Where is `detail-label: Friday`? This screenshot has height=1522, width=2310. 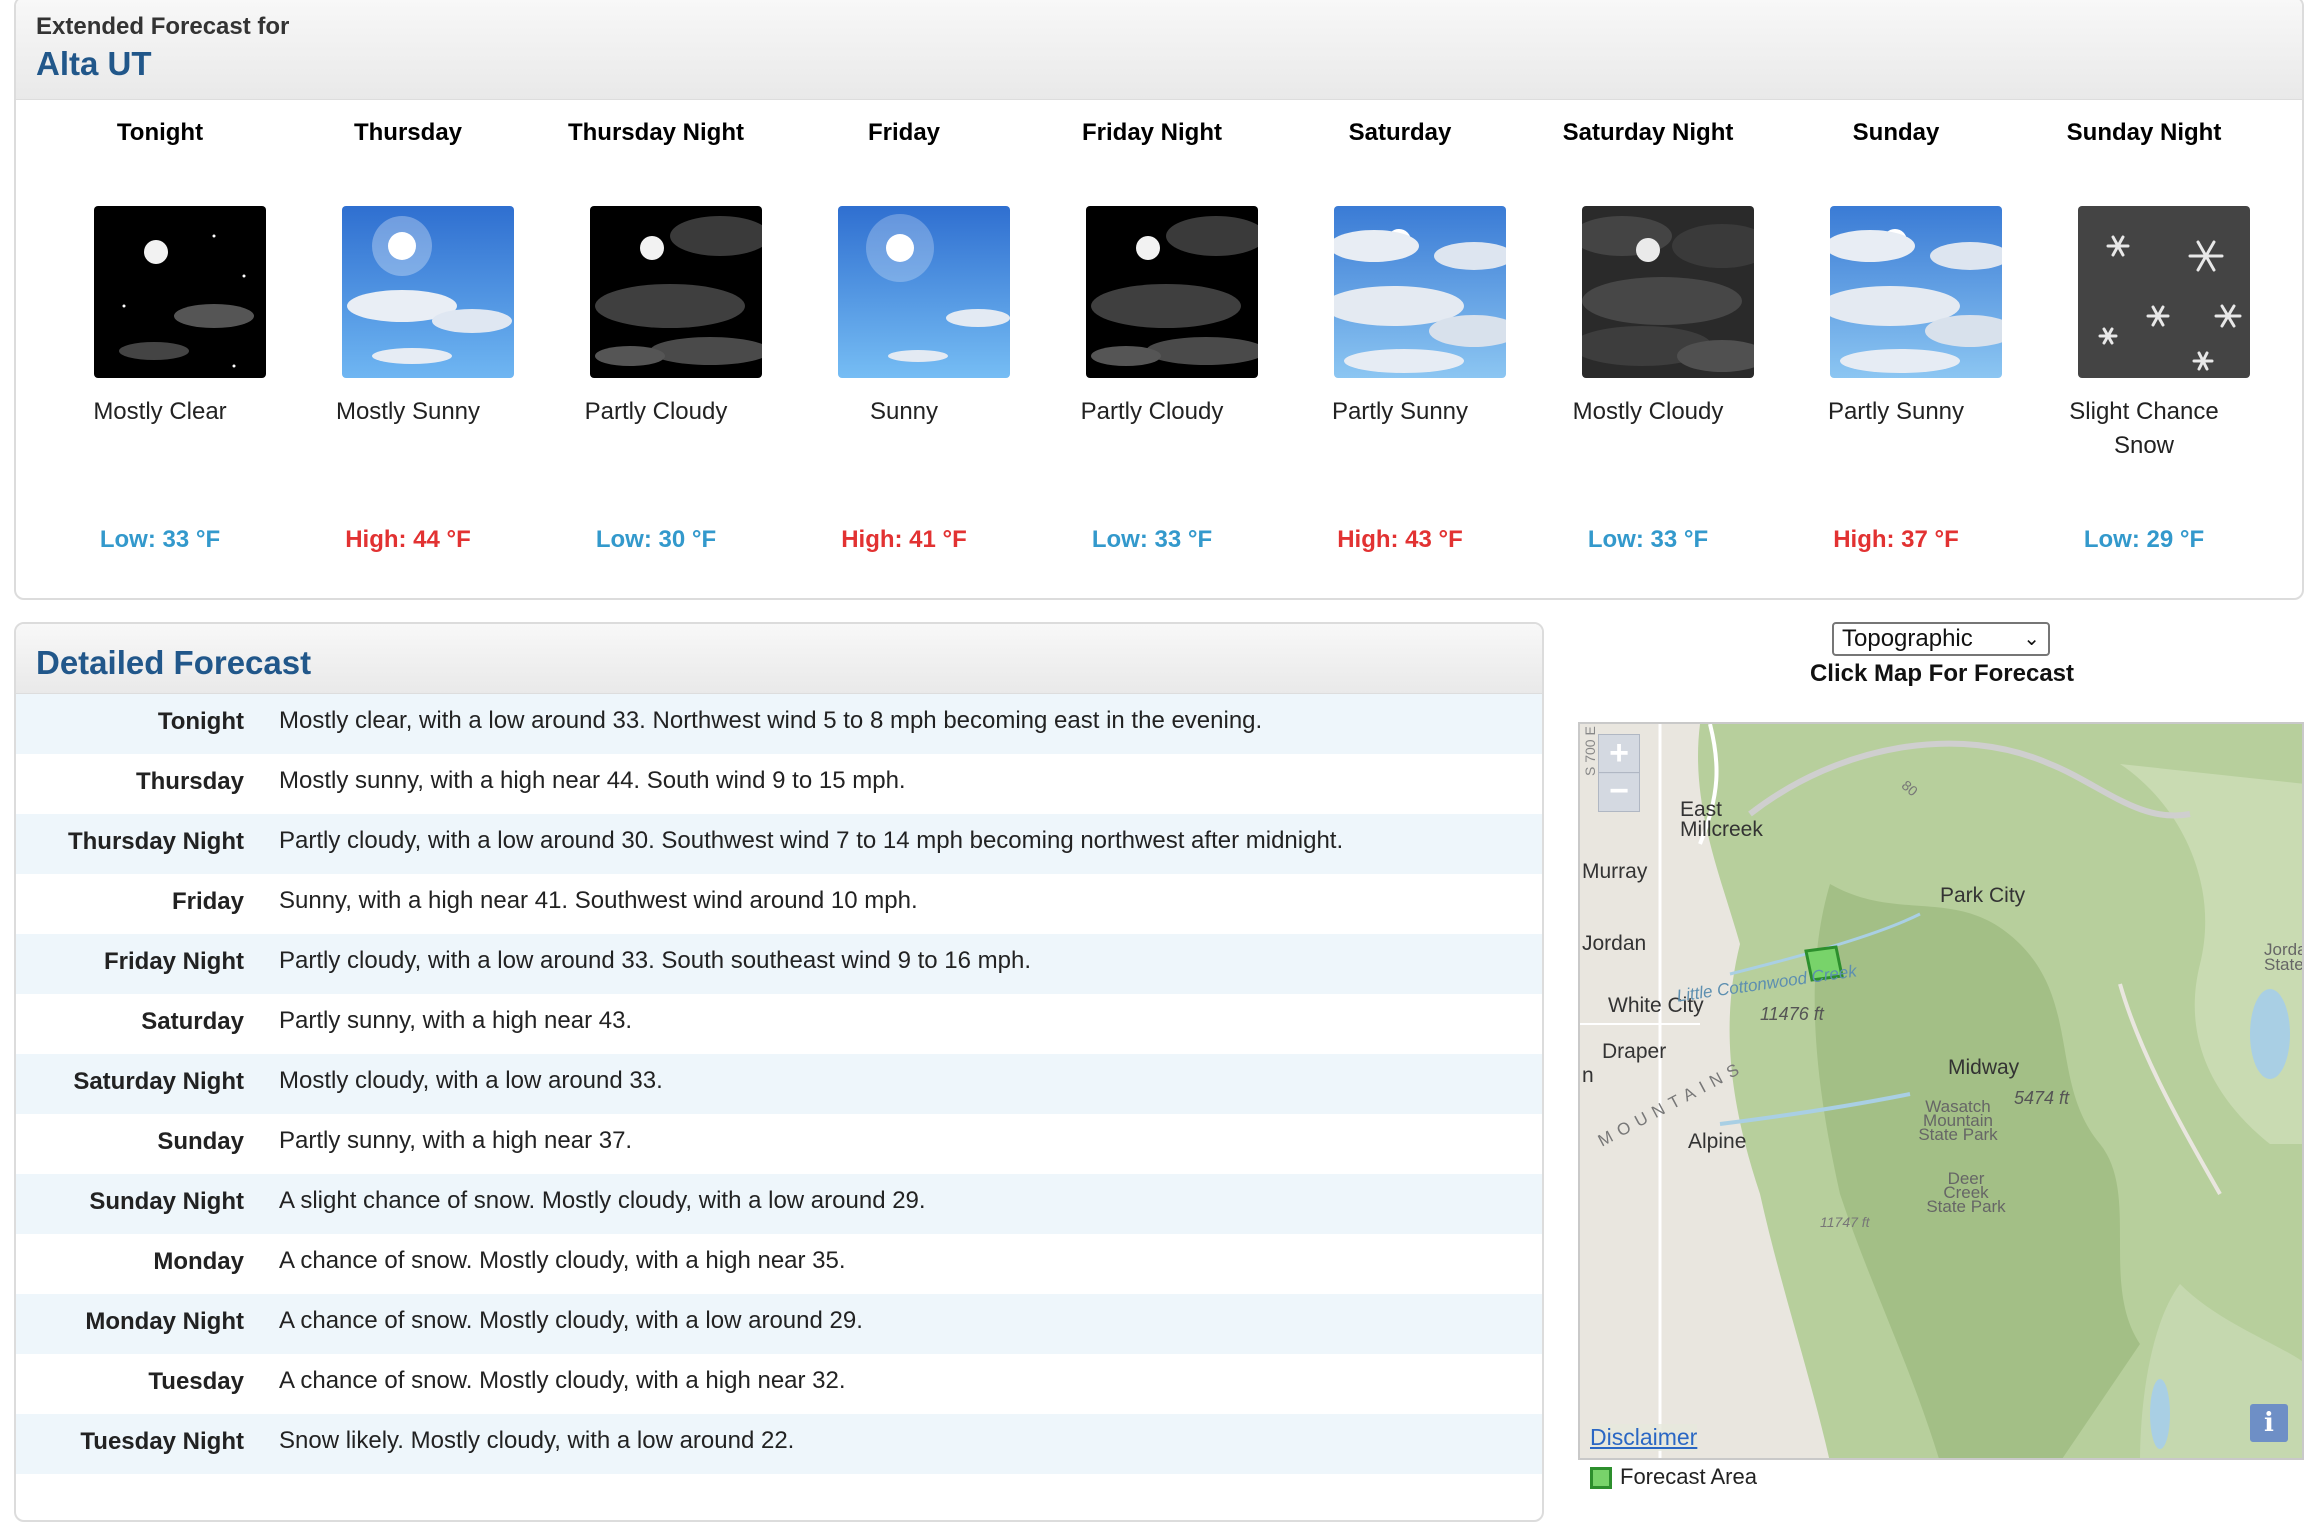
detail-label: Friday is located at coordinates (207, 901).